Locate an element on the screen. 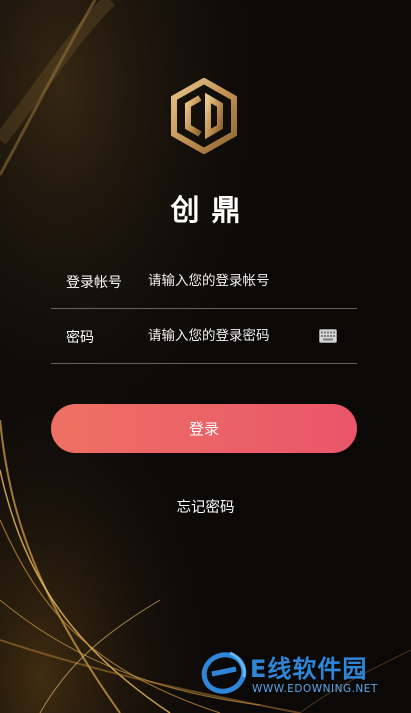 The image size is (411, 713). password-input is located at coordinates (228, 336).